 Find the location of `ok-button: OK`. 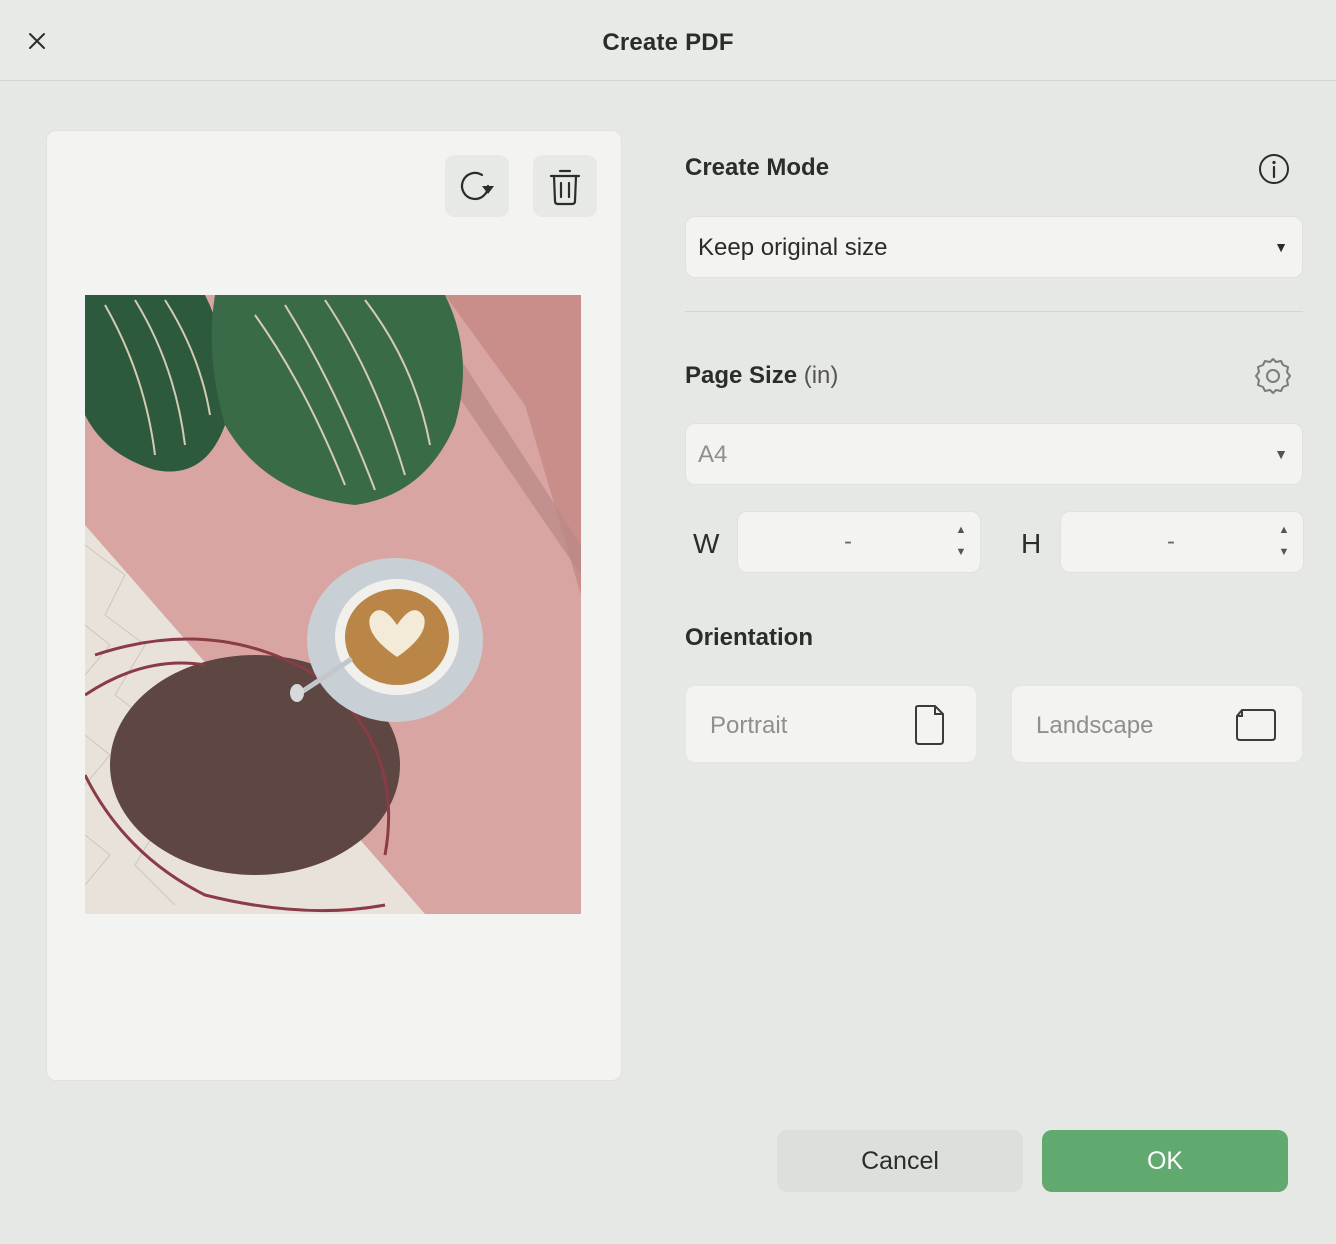

ok-button: OK is located at coordinates (1165, 1161).